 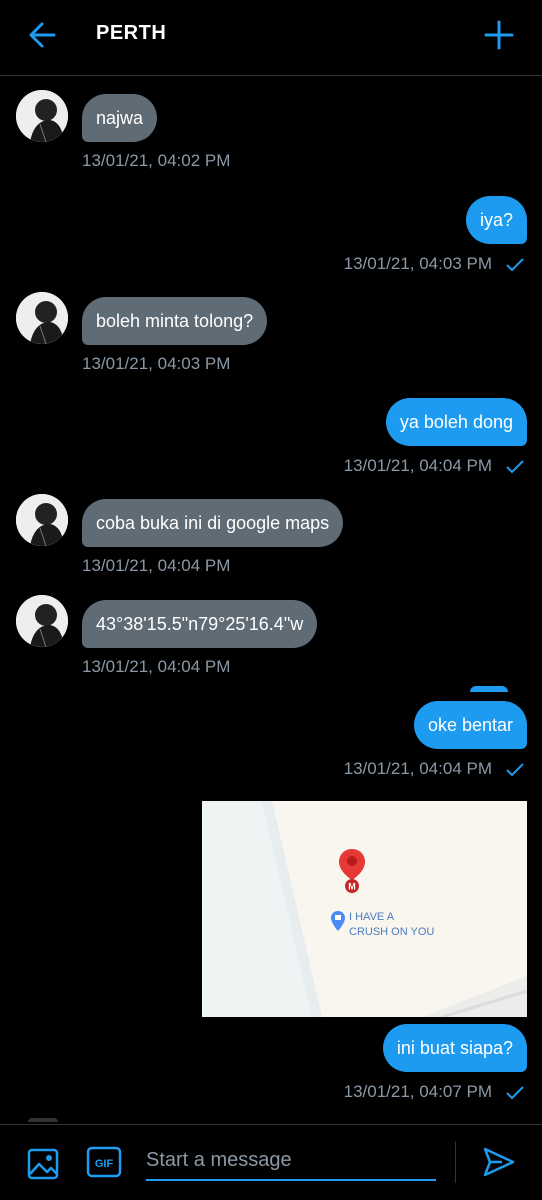 I want to click on message-timestamp: 13/01/21, 04:02 PM, so click(x=156, y=160).